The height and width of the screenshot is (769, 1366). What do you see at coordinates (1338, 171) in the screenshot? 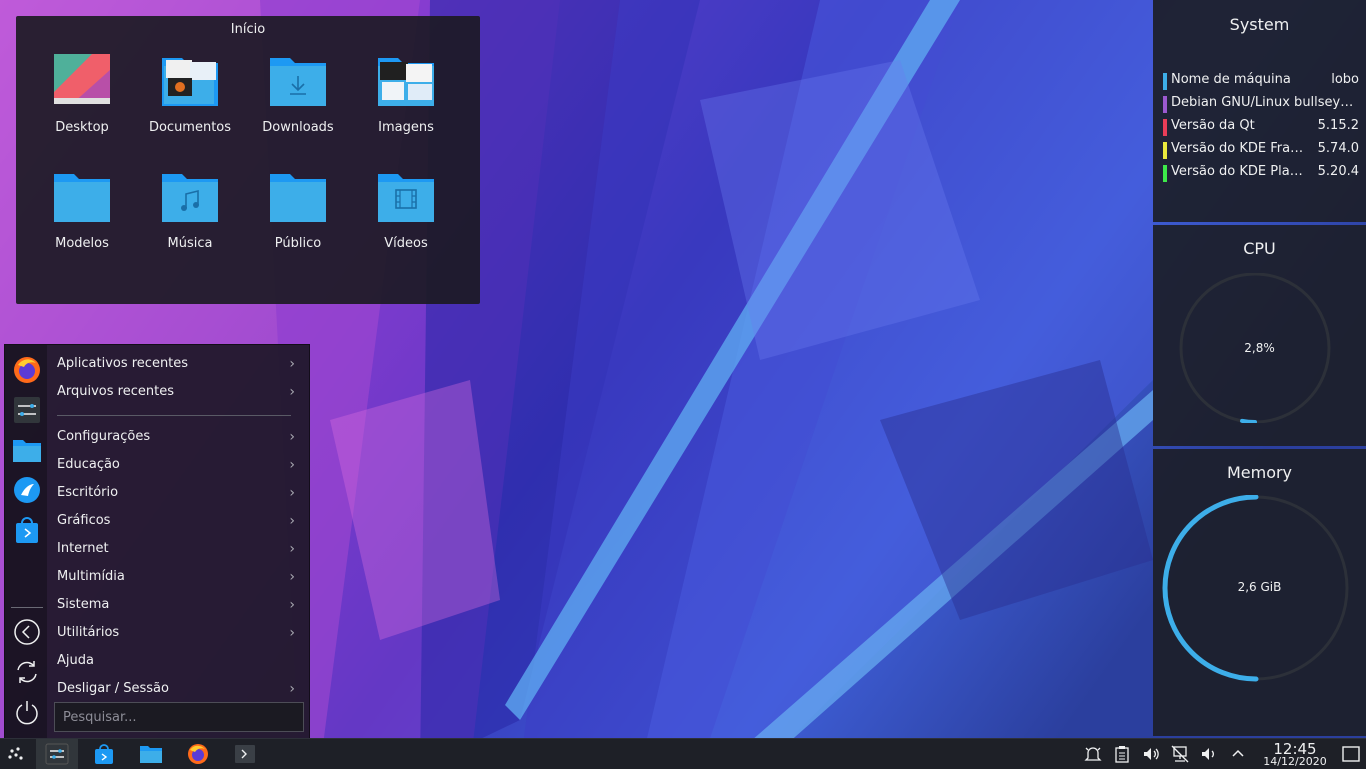
I see `system-row-value: 5.20.4` at bounding box center [1338, 171].